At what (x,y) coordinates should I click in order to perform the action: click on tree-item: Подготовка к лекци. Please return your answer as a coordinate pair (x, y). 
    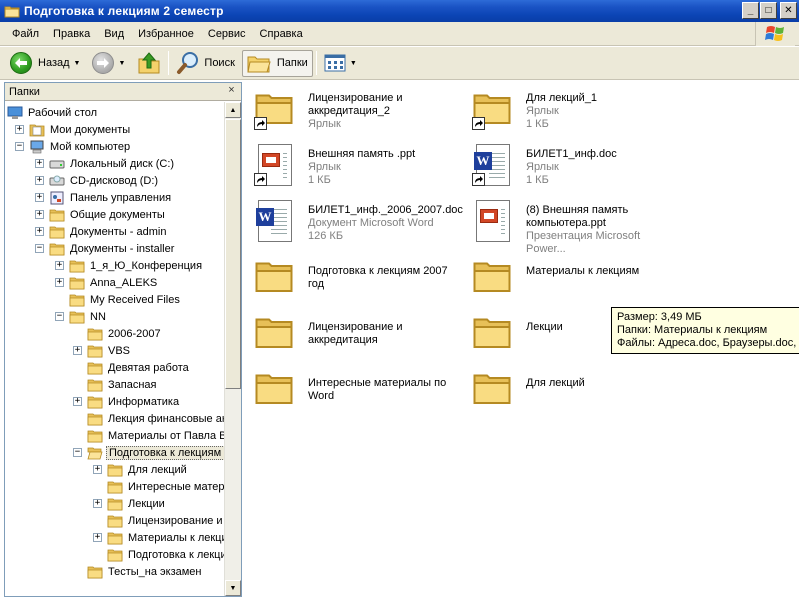
    Looking at the image, I should click on (158, 554).